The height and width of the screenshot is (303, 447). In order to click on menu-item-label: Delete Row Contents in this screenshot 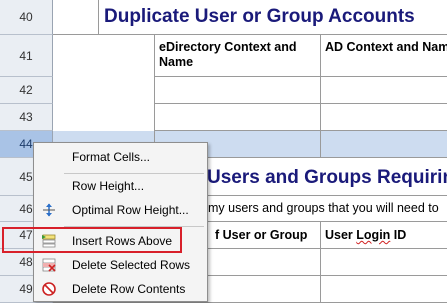, I will do `click(129, 289)`.